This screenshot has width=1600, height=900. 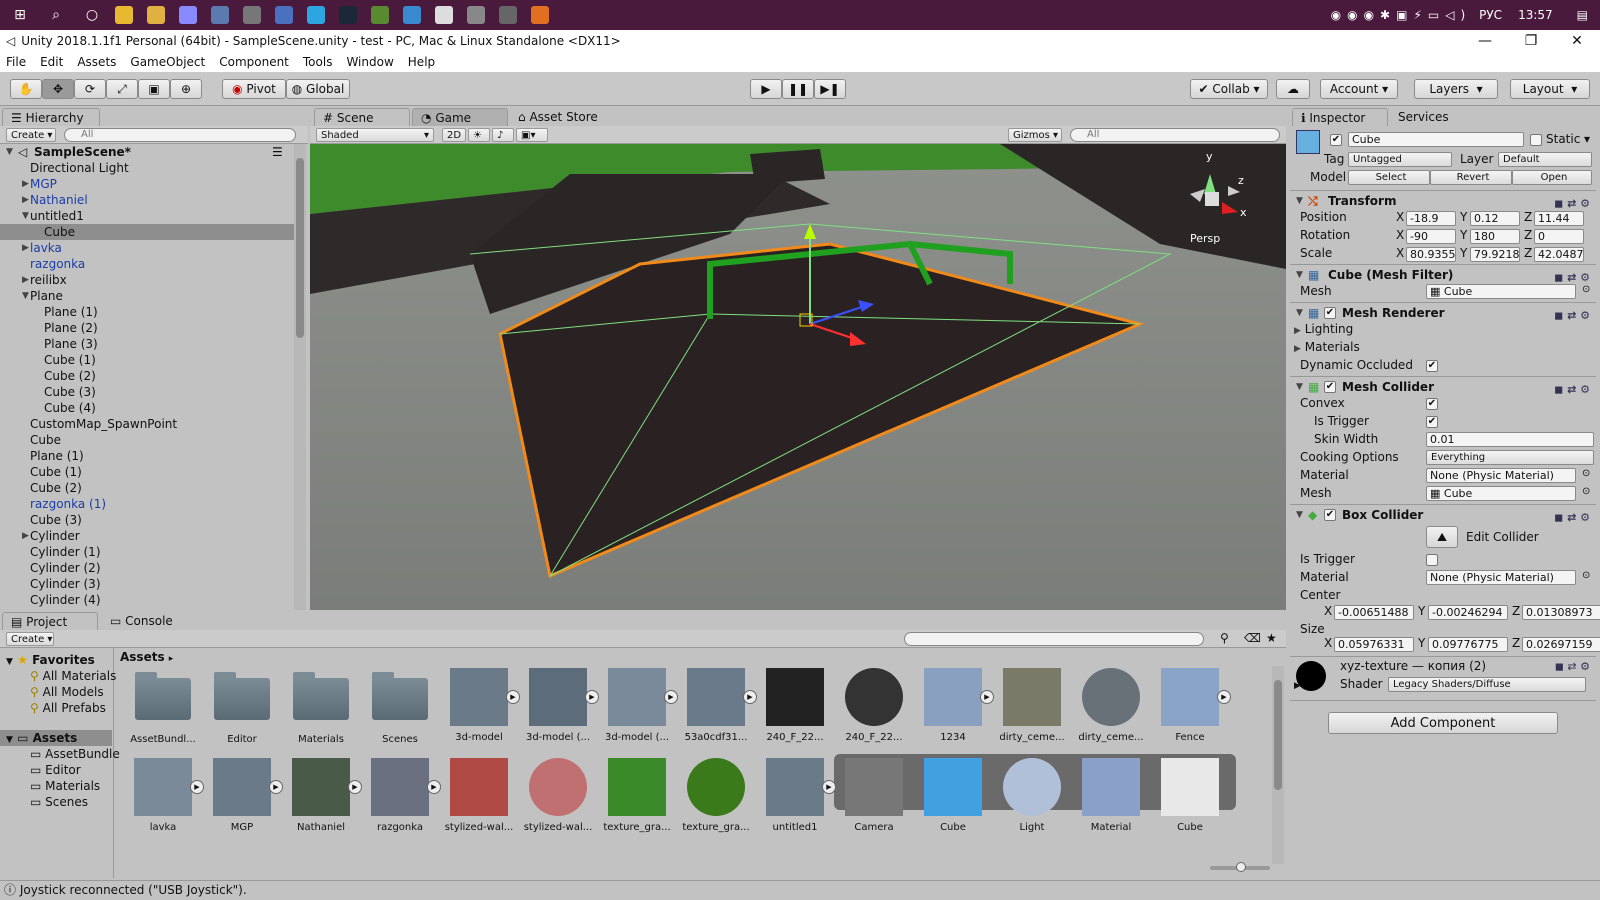 What do you see at coordinates (142, 657) in the screenshot?
I see `breadcrumb-assets: Assets` at bounding box center [142, 657].